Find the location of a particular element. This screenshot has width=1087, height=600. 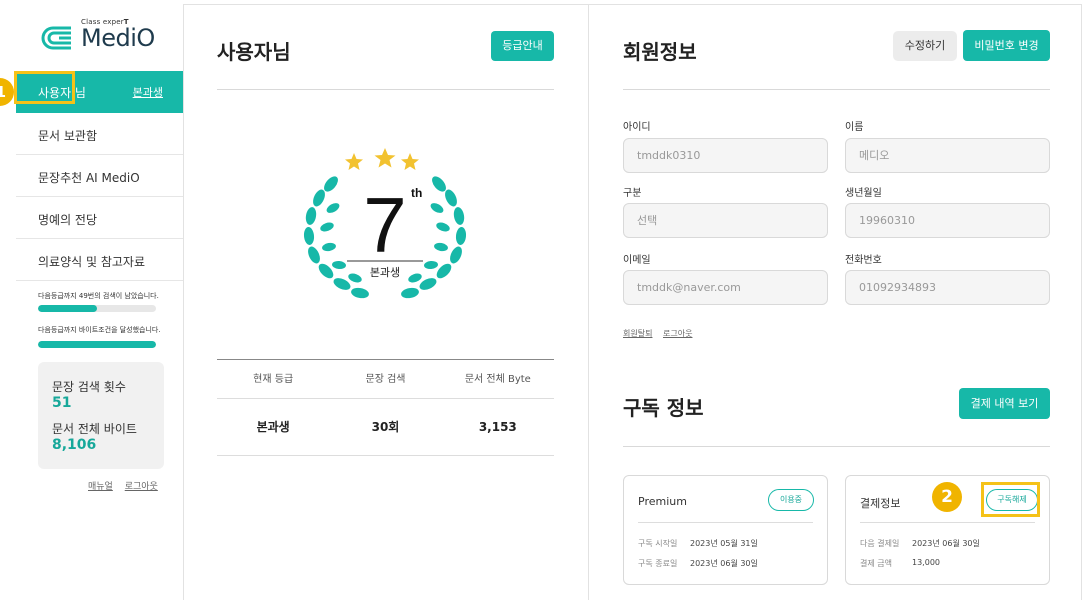

table-header: 문서 전체 Byte is located at coordinates (497, 379).